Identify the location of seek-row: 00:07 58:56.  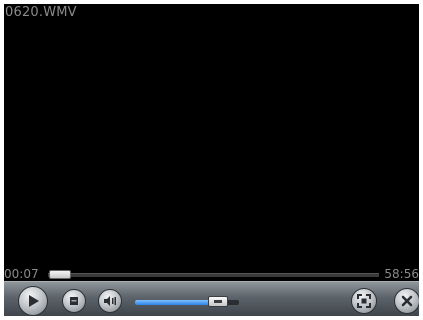
(211, 274).